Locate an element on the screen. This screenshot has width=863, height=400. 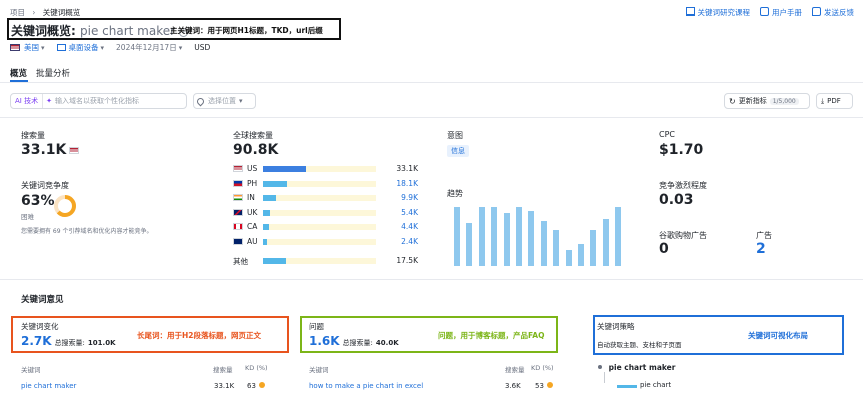
country-label: IN is located at coordinates (244, 197).